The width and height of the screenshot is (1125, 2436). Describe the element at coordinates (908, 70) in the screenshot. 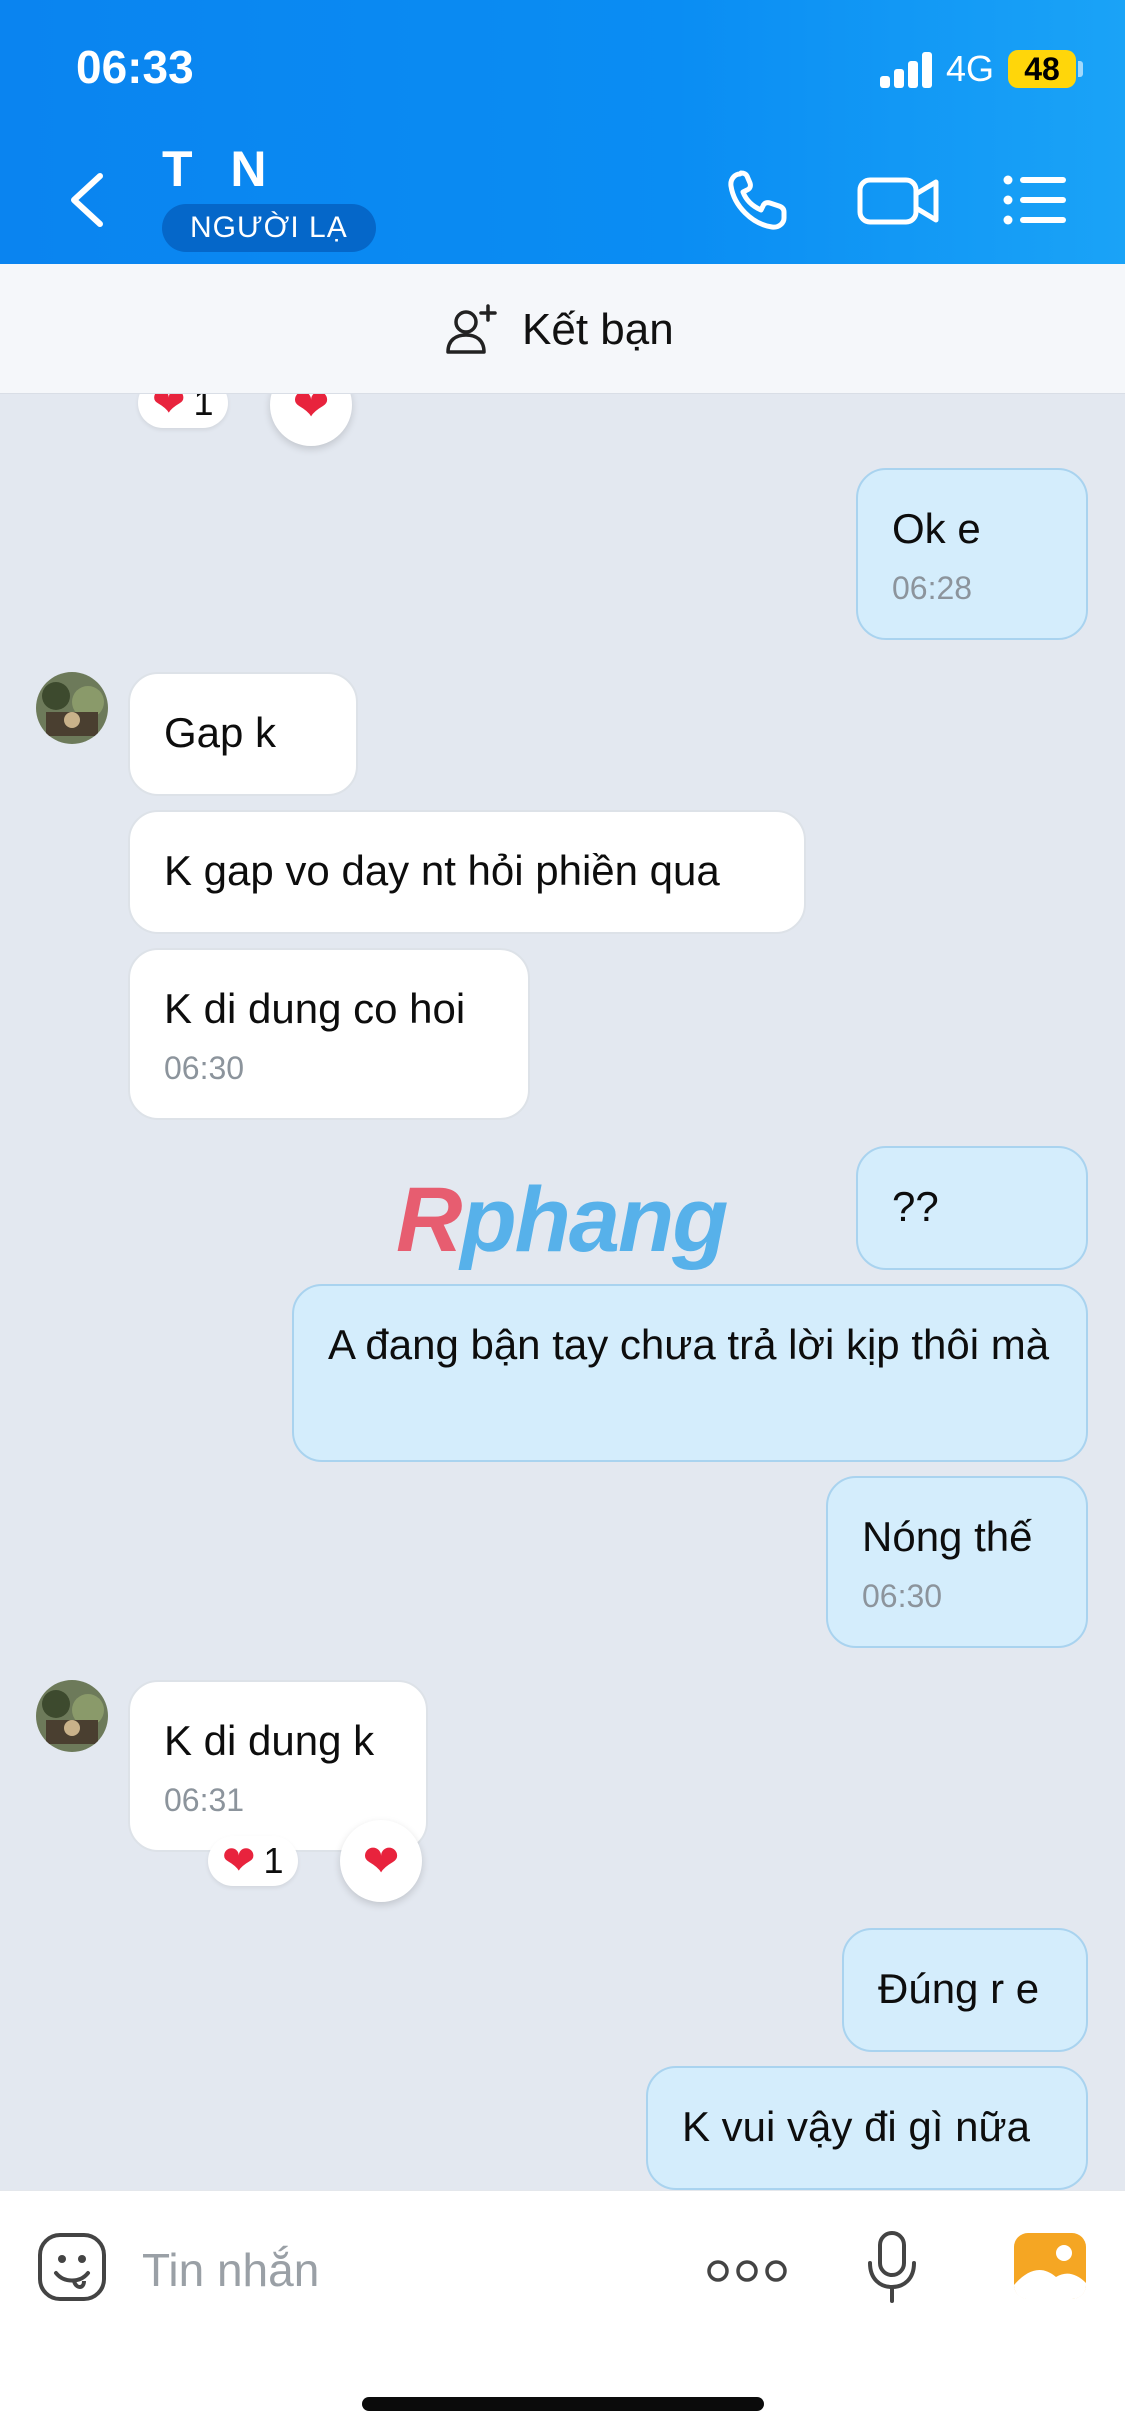

I see `signal-icon` at that location.